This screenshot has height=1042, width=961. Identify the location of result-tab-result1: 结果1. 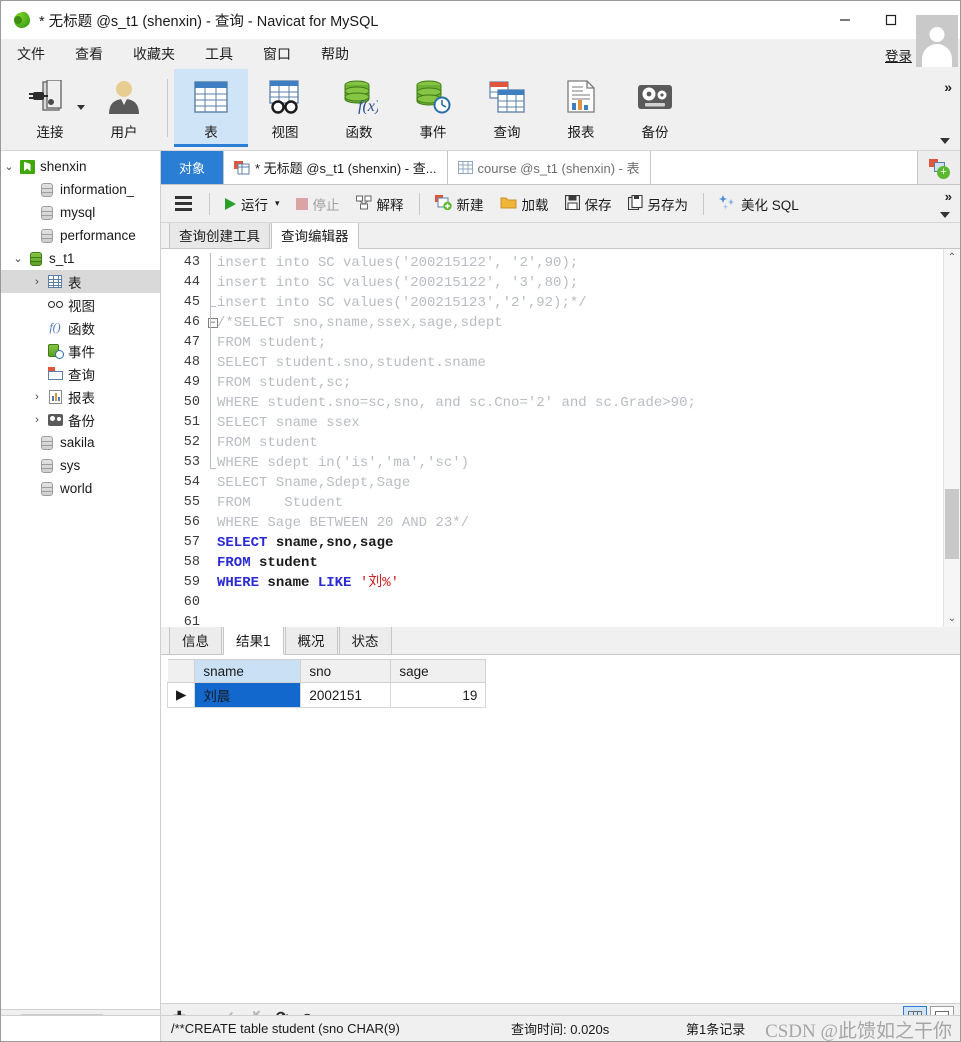
(253, 640).